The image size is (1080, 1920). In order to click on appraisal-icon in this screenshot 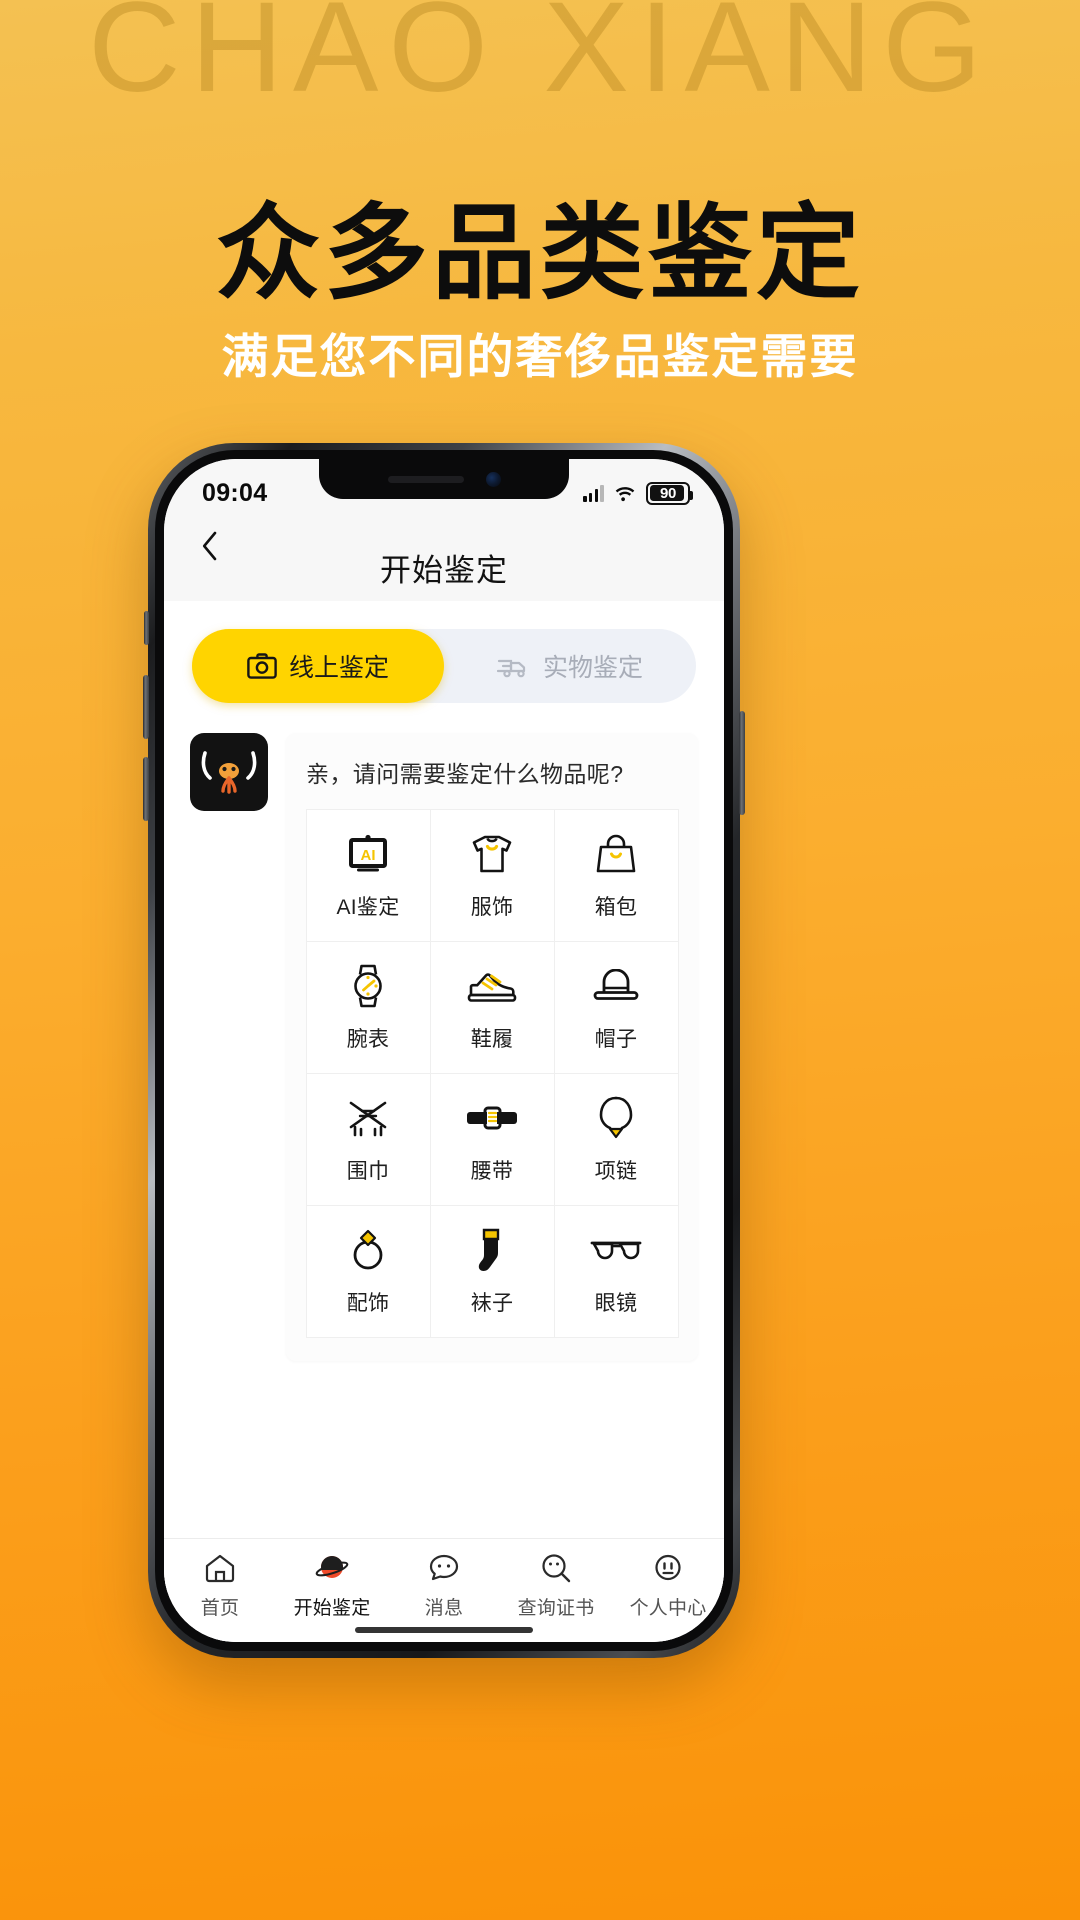, I will do `click(332, 1568)`.